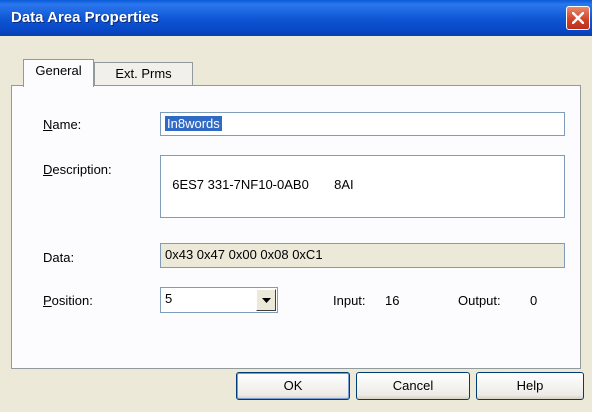 The image size is (592, 412). Describe the element at coordinates (59, 257) in the screenshot. I see `data-label: Data:` at that location.